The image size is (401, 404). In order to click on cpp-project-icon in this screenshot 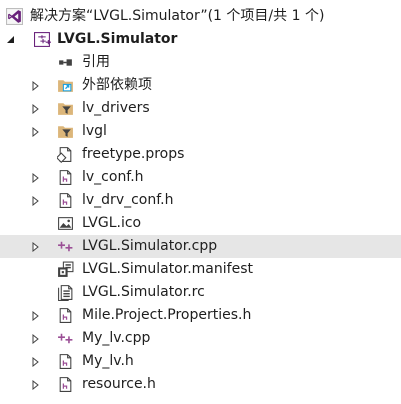, I will do `click(42, 39)`.